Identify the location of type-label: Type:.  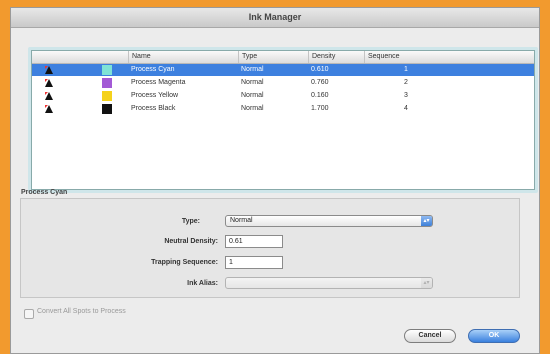
(190, 221).